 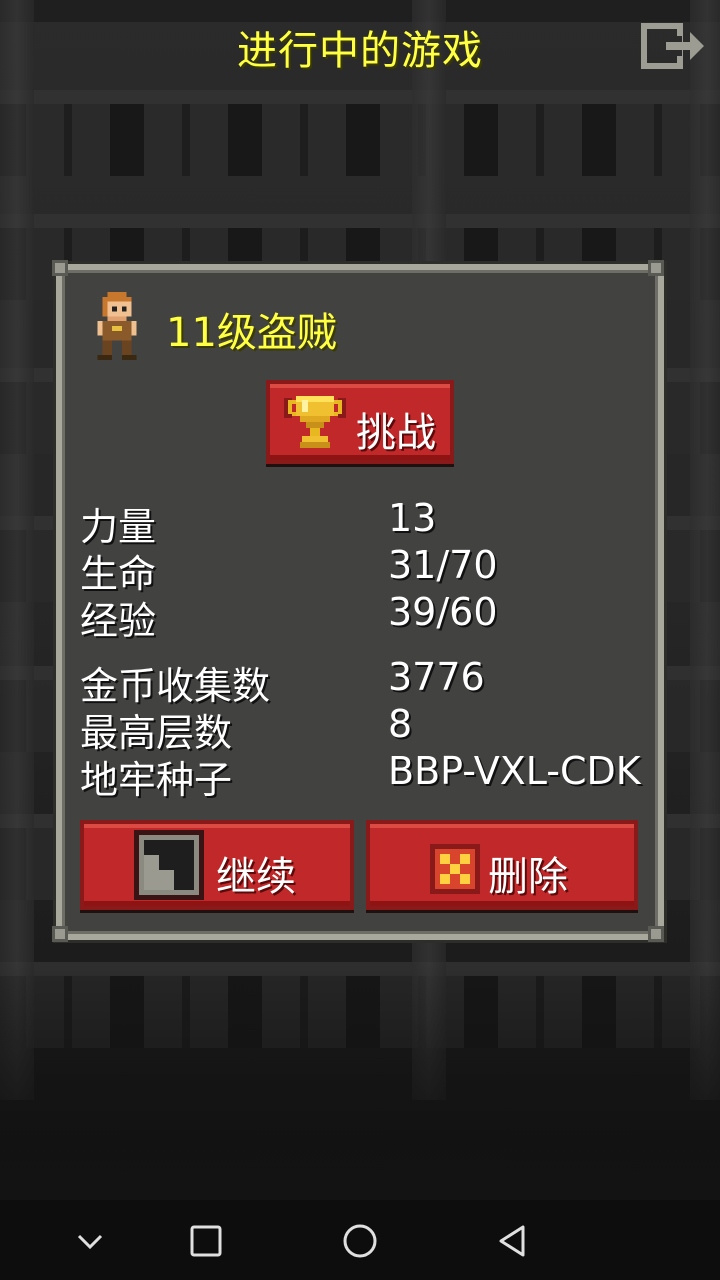 I want to click on chevron-down-icon, so click(x=90, y=1242).